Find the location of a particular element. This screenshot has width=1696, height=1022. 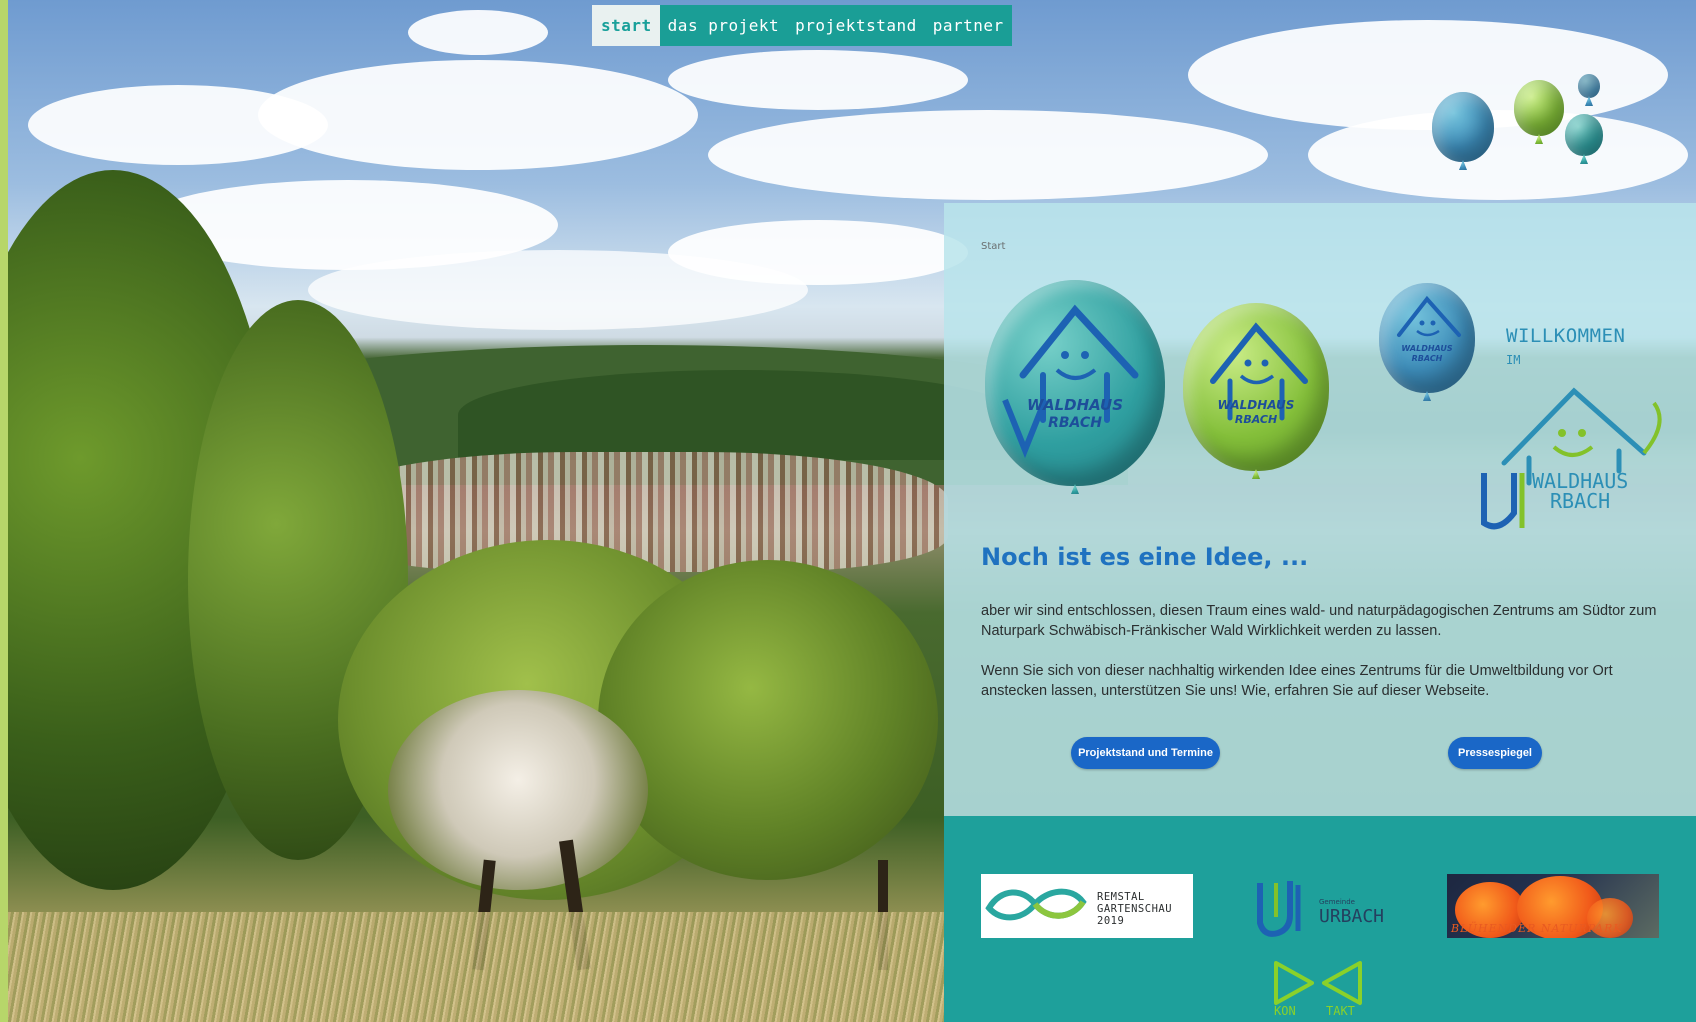

welcome-name: WALDHAUS RBACH is located at coordinates (1580, 491).